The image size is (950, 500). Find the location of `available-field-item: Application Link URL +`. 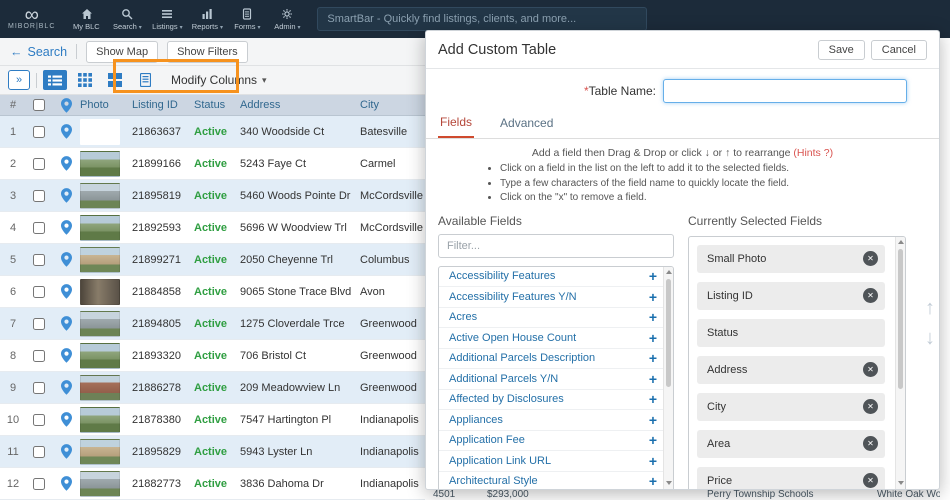

available-field-item: Application Link URL + is located at coordinates (556, 461).